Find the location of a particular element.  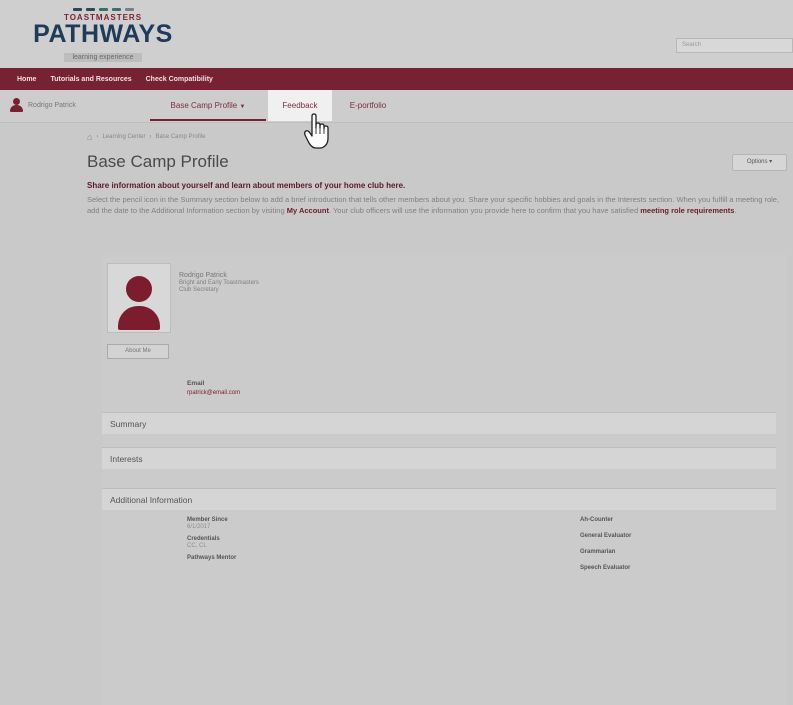

additional-info-section-header: Additional Information is located at coordinates (439, 499).